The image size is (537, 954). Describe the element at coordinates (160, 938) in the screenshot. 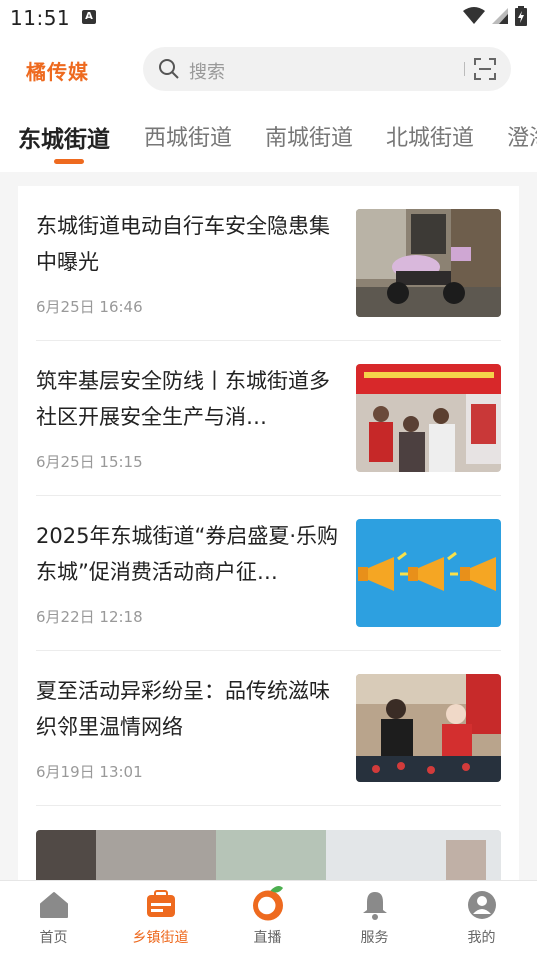

I see `nav-label: 乡镇街道` at that location.